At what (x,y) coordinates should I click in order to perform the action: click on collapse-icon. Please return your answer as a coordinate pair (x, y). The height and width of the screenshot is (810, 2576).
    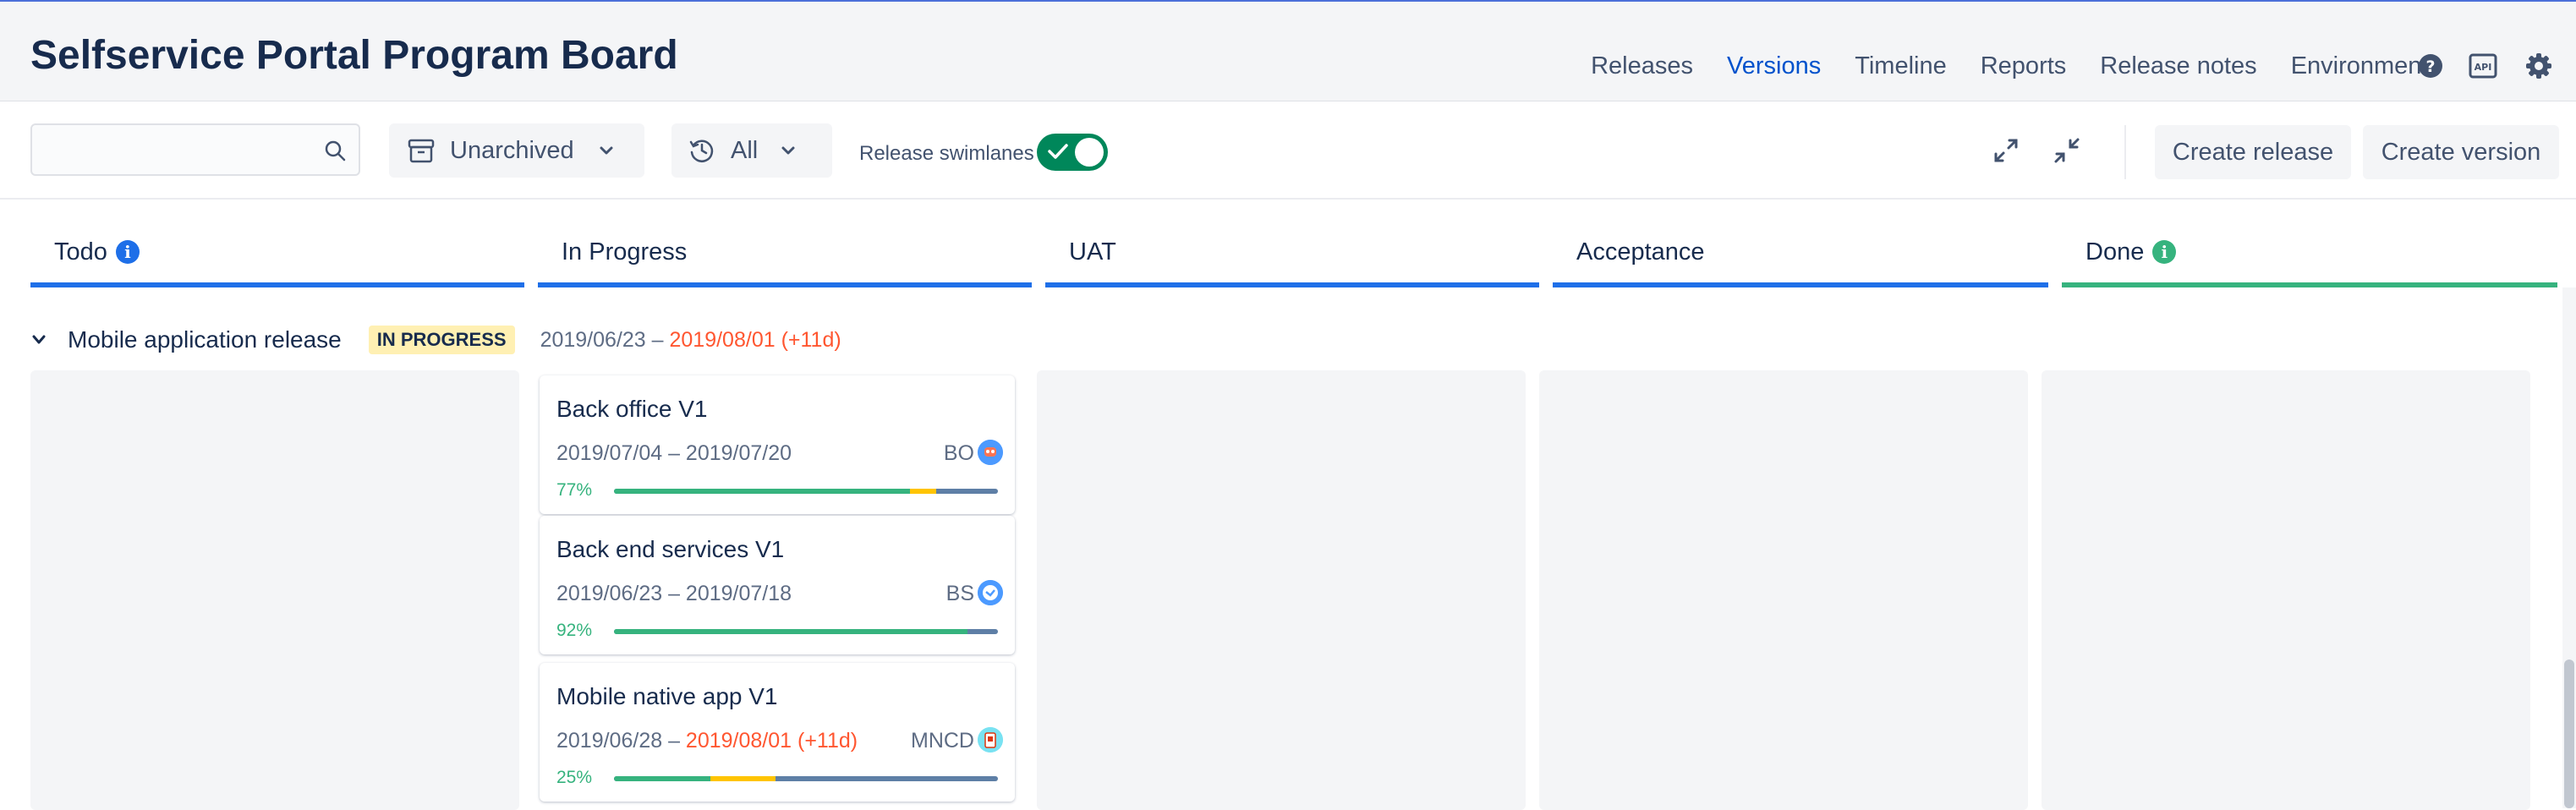
    Looking at the image, I should click on (2067, 150).